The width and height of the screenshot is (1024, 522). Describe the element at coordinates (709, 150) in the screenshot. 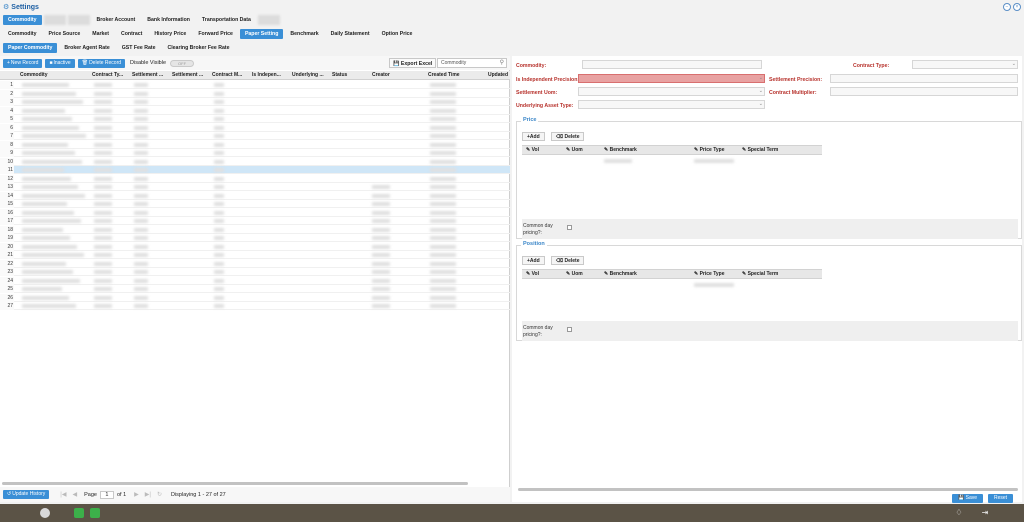

I see `price-column-header: ✎ Price Type` at that location.